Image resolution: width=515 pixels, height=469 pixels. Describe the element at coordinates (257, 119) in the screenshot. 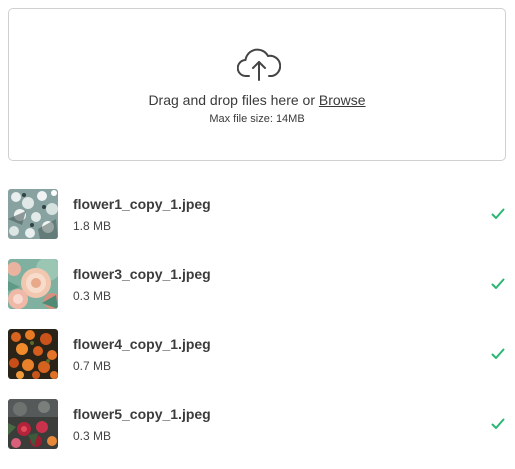

I see `max-file-size-label: Max file size: 14MB` at that location.